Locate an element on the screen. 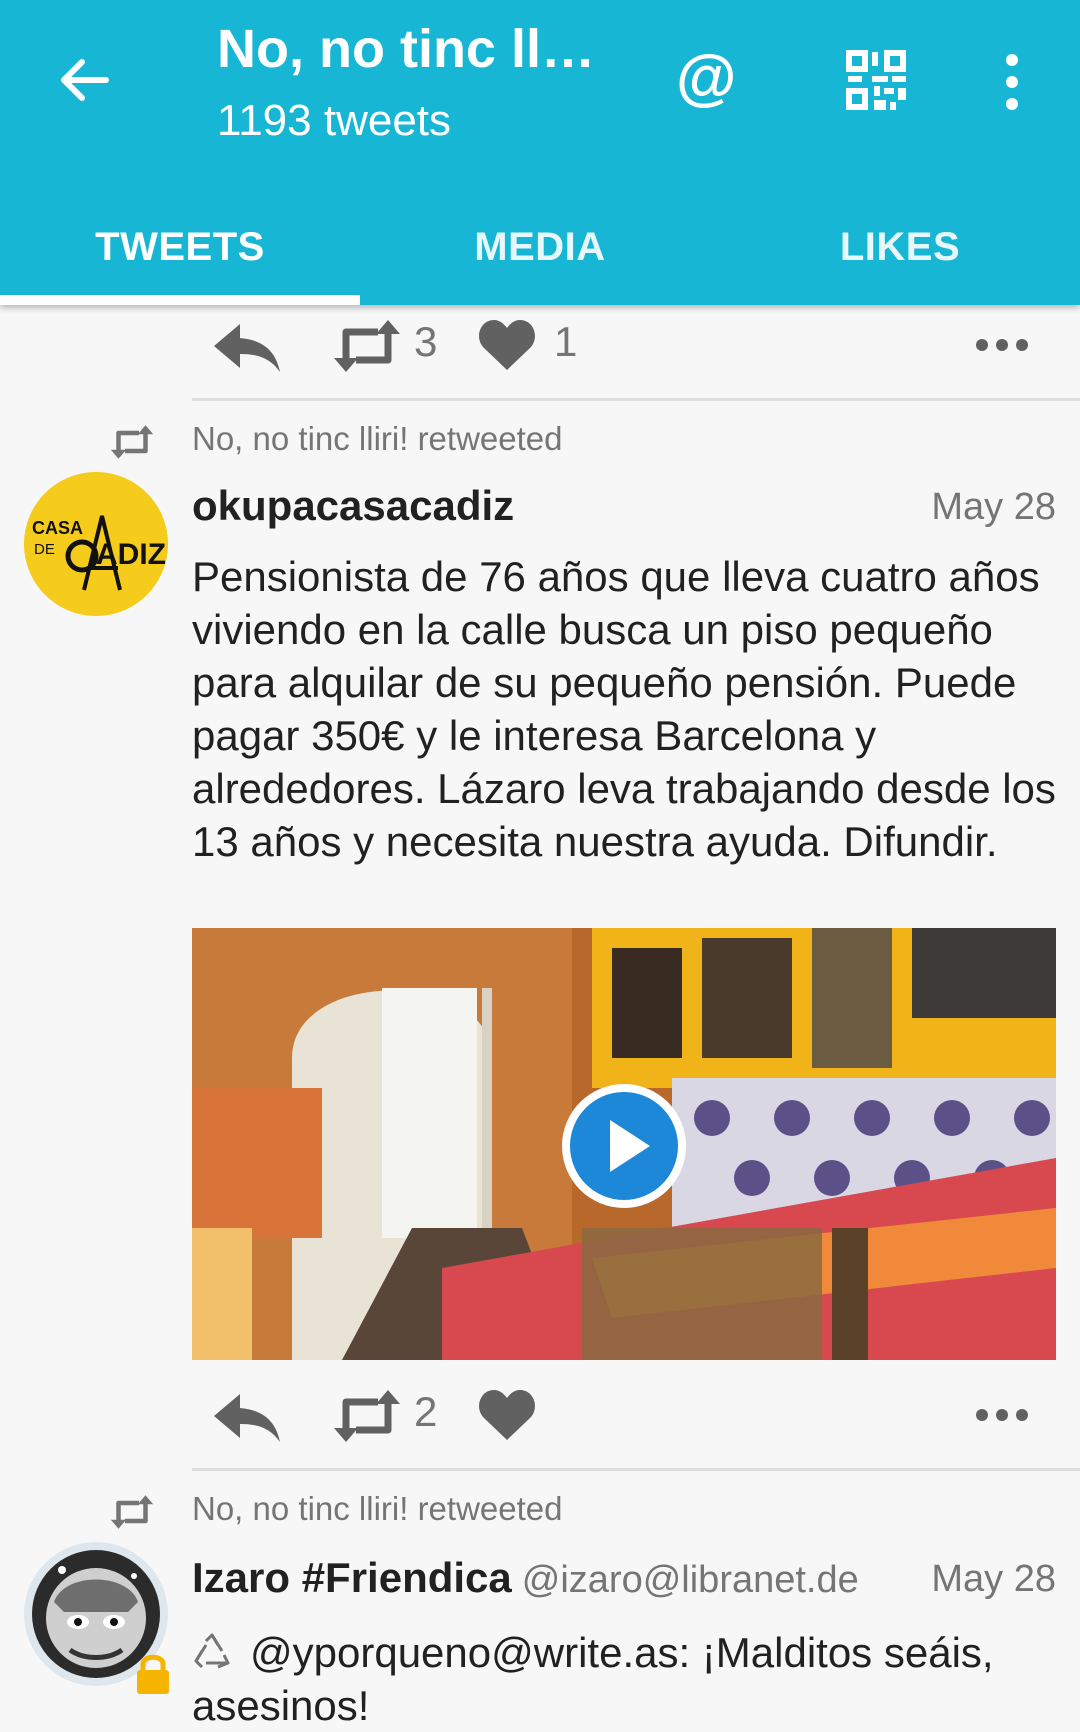 The image size is (1080, 1732). tweet-author: okupacasacadiz is located at coordinates (353, 506).